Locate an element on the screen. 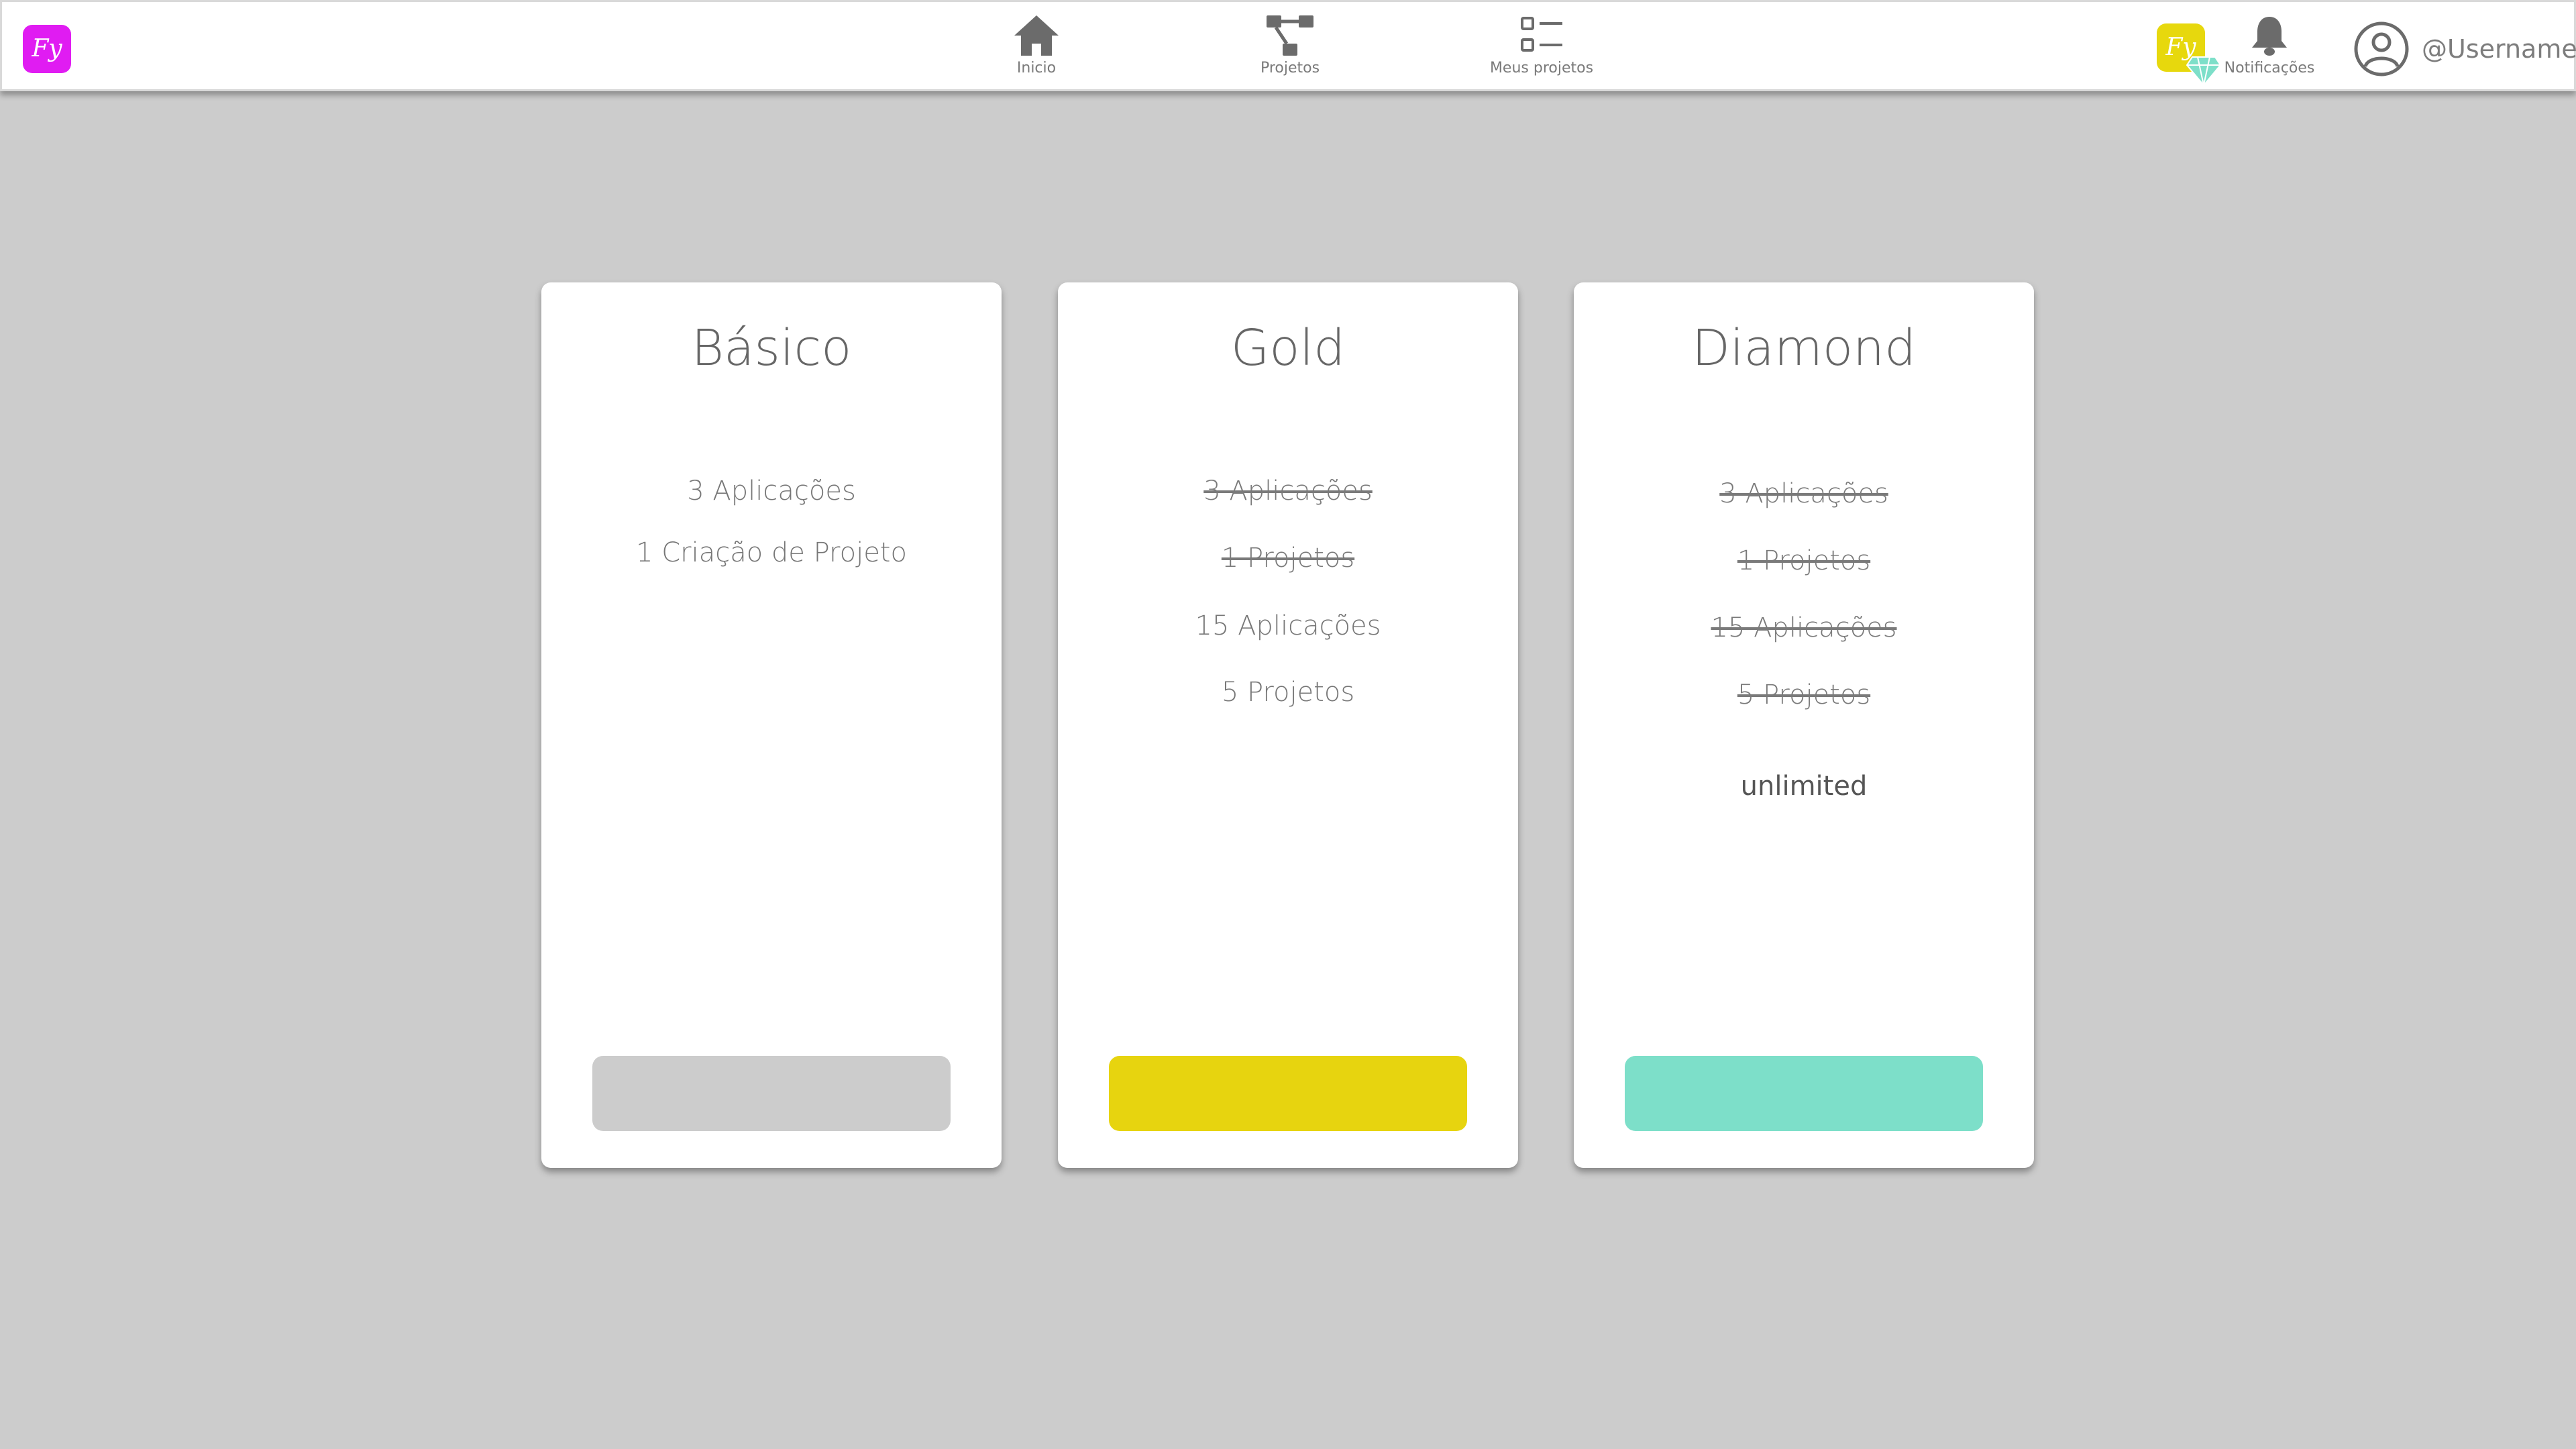 This screenshot has width=2576, height=1449. notifications-button: Notificações is located at coordinates (2269, 49).